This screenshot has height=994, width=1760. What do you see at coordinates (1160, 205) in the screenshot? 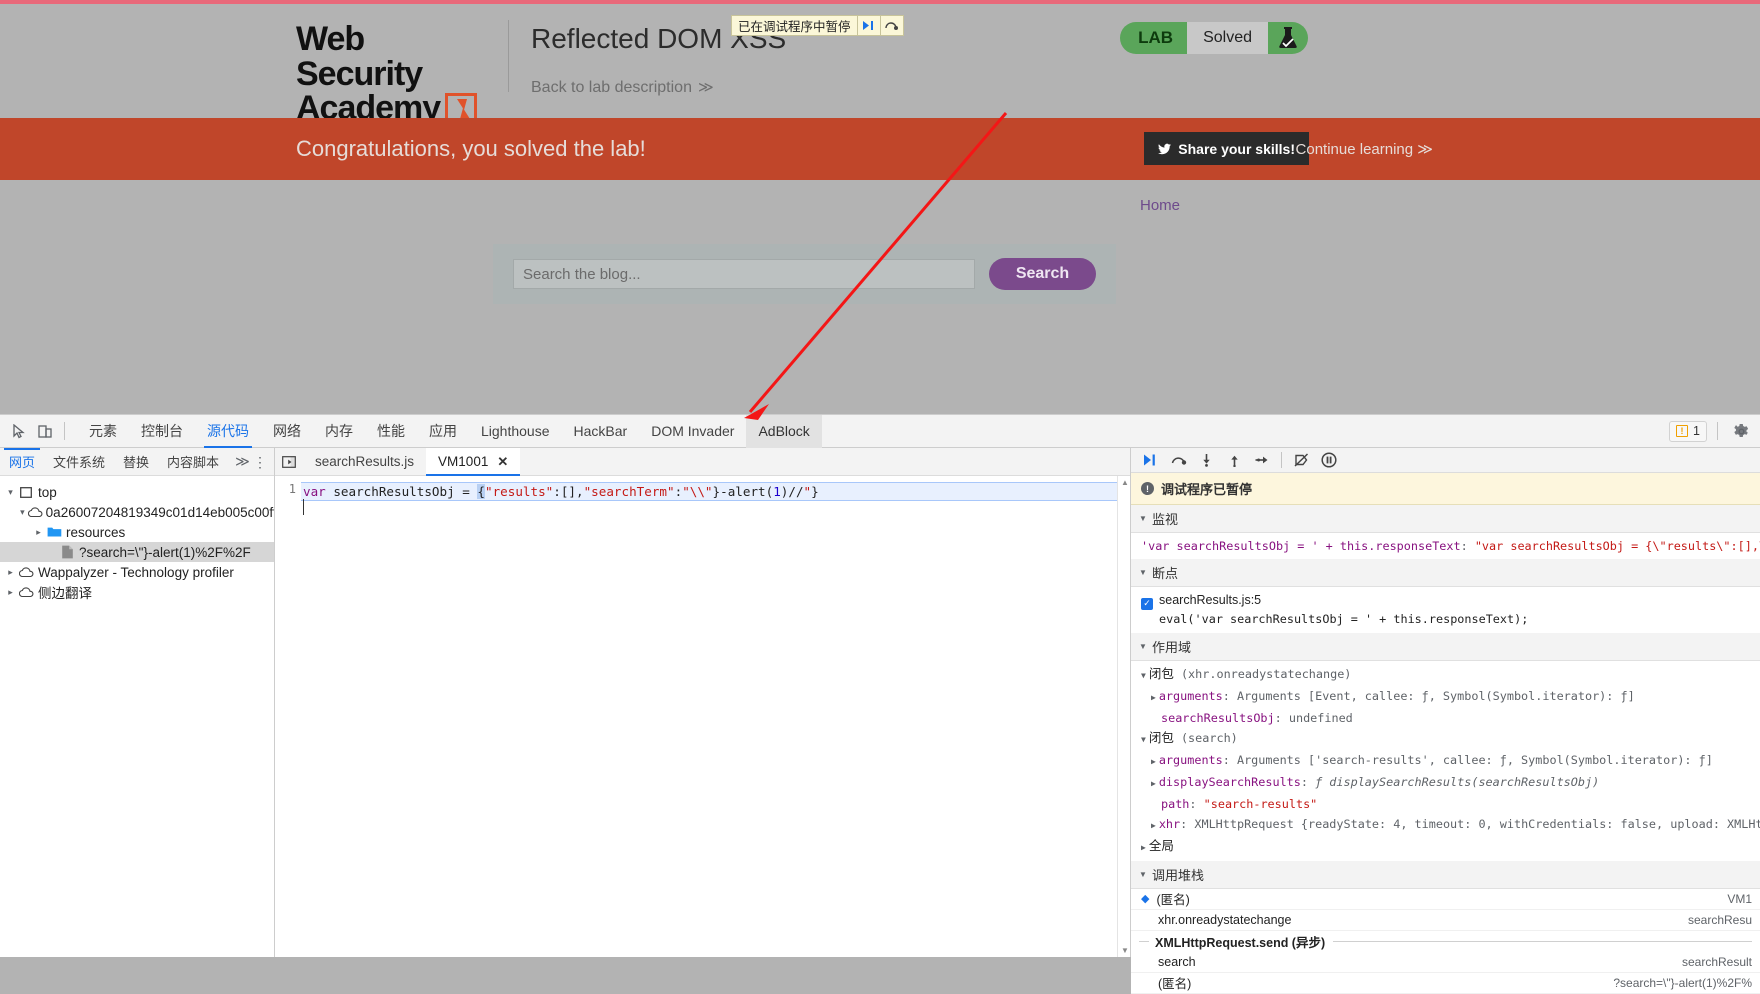
I see `home-link: Home` at bounding box center [1160, 205].